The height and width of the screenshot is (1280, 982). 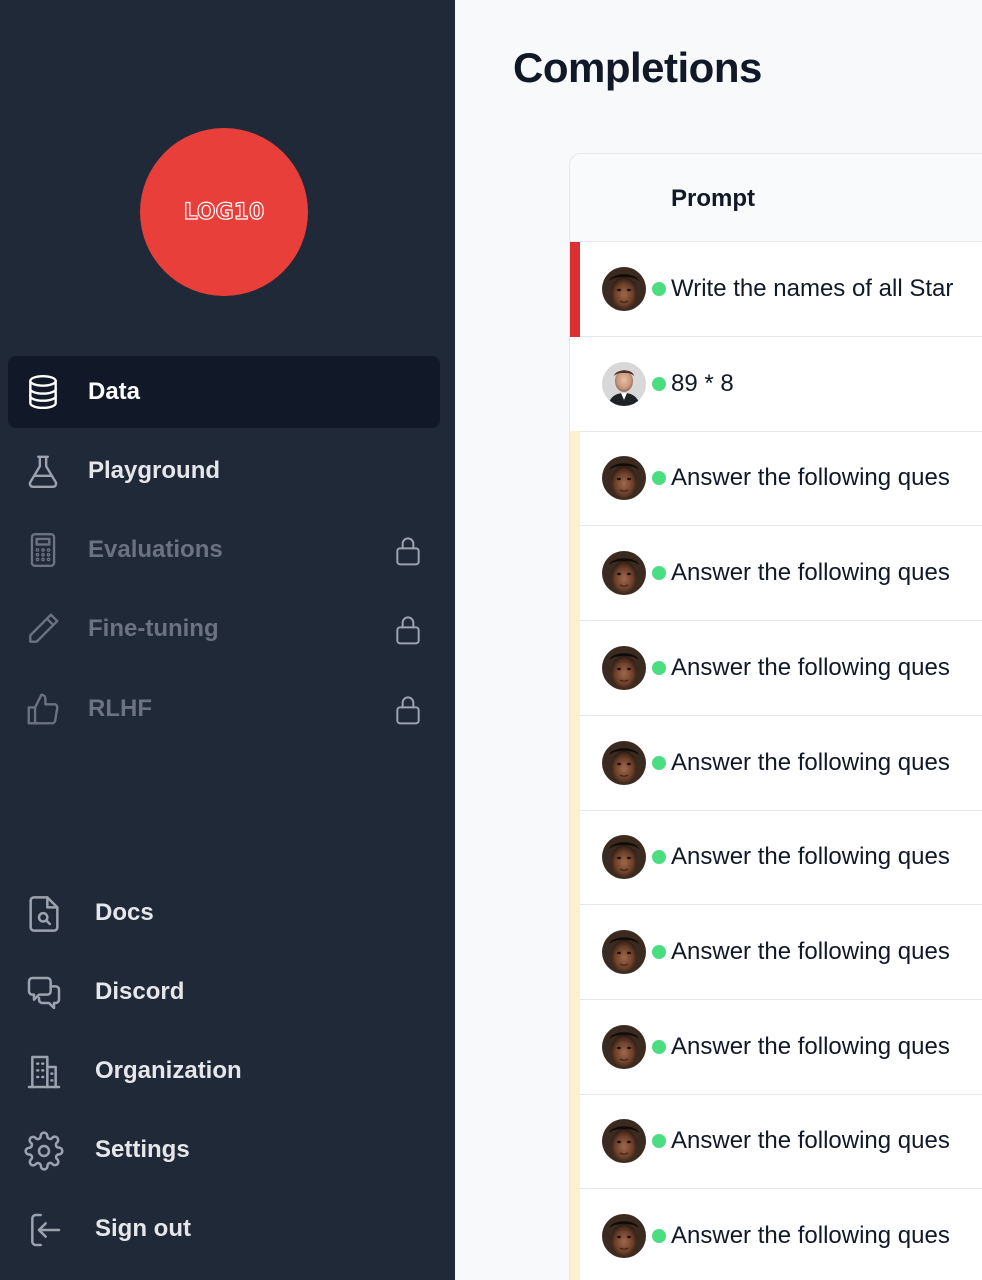 What do you see at coordinates (224, 471) in the screenshot?
I see `nav-item-playground: Playground` at bounding box center [224, 471].